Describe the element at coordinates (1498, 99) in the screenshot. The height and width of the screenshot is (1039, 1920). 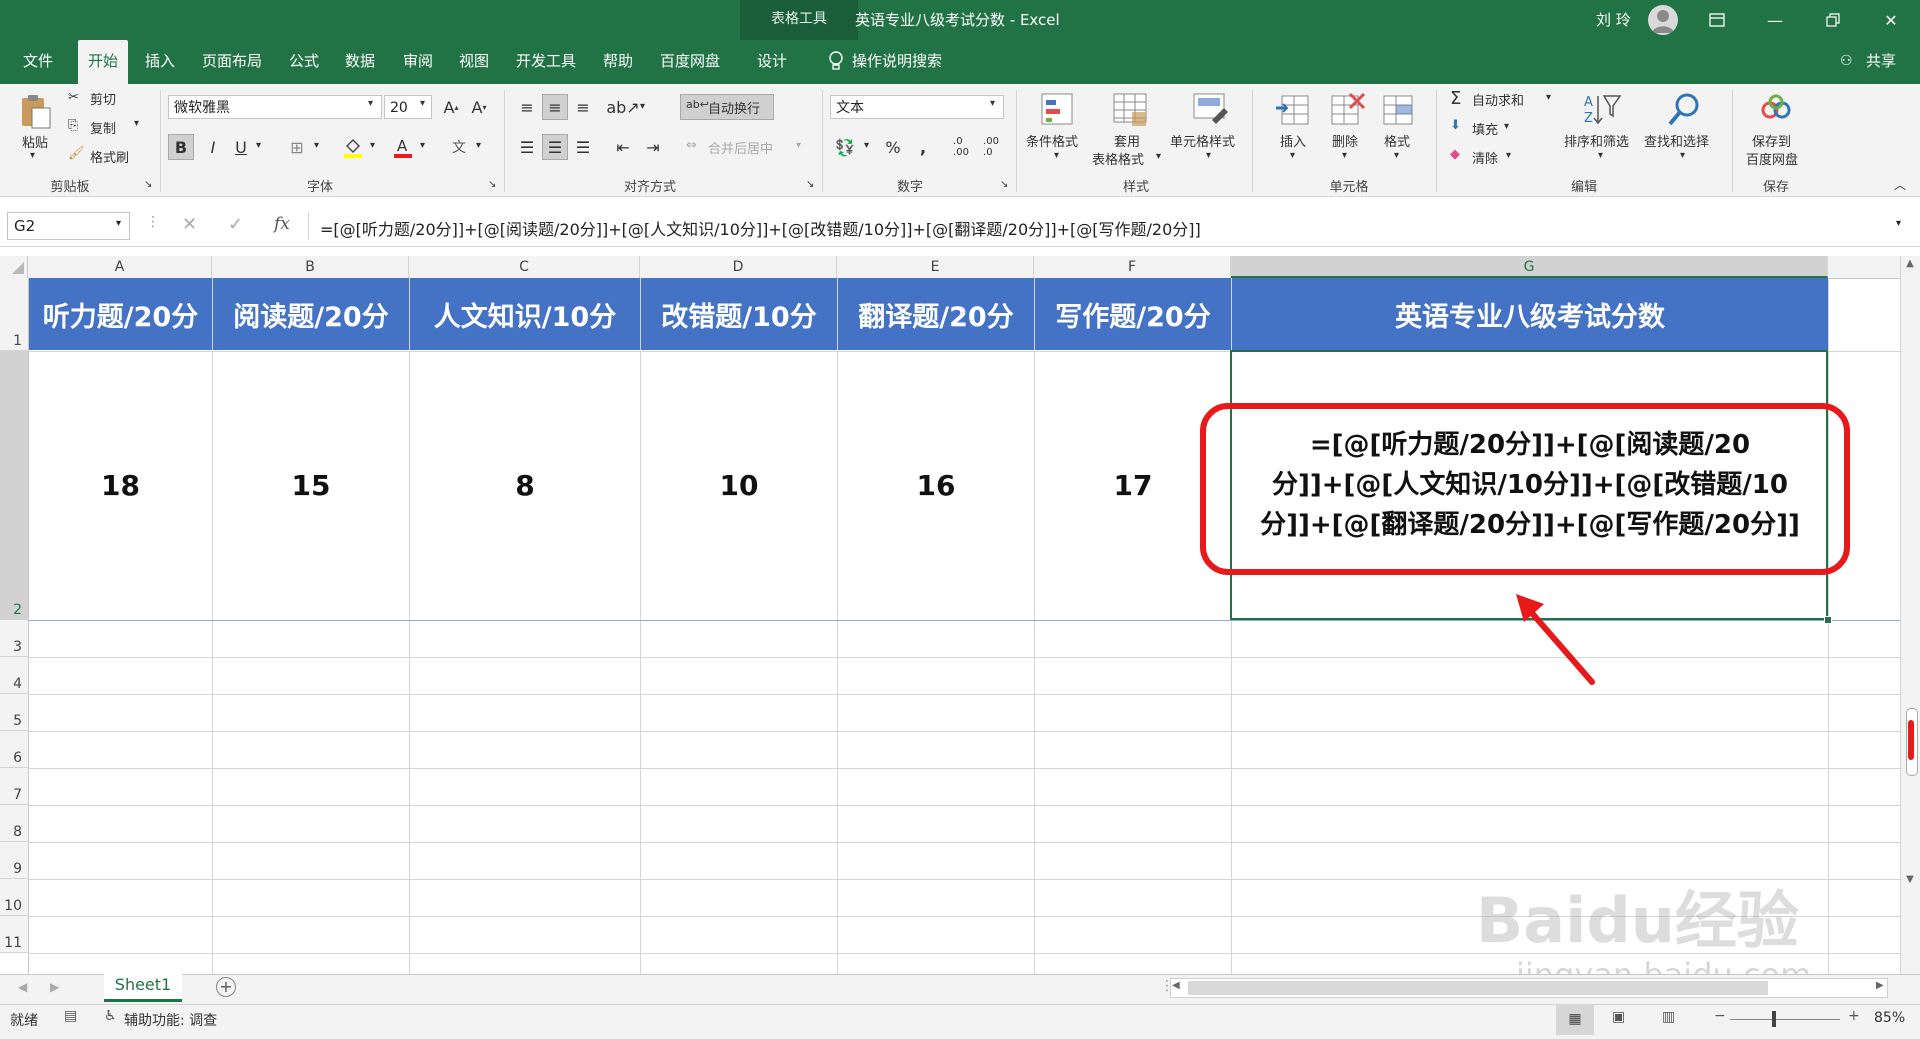
I see `autosum-button: 自动求和` at that location.